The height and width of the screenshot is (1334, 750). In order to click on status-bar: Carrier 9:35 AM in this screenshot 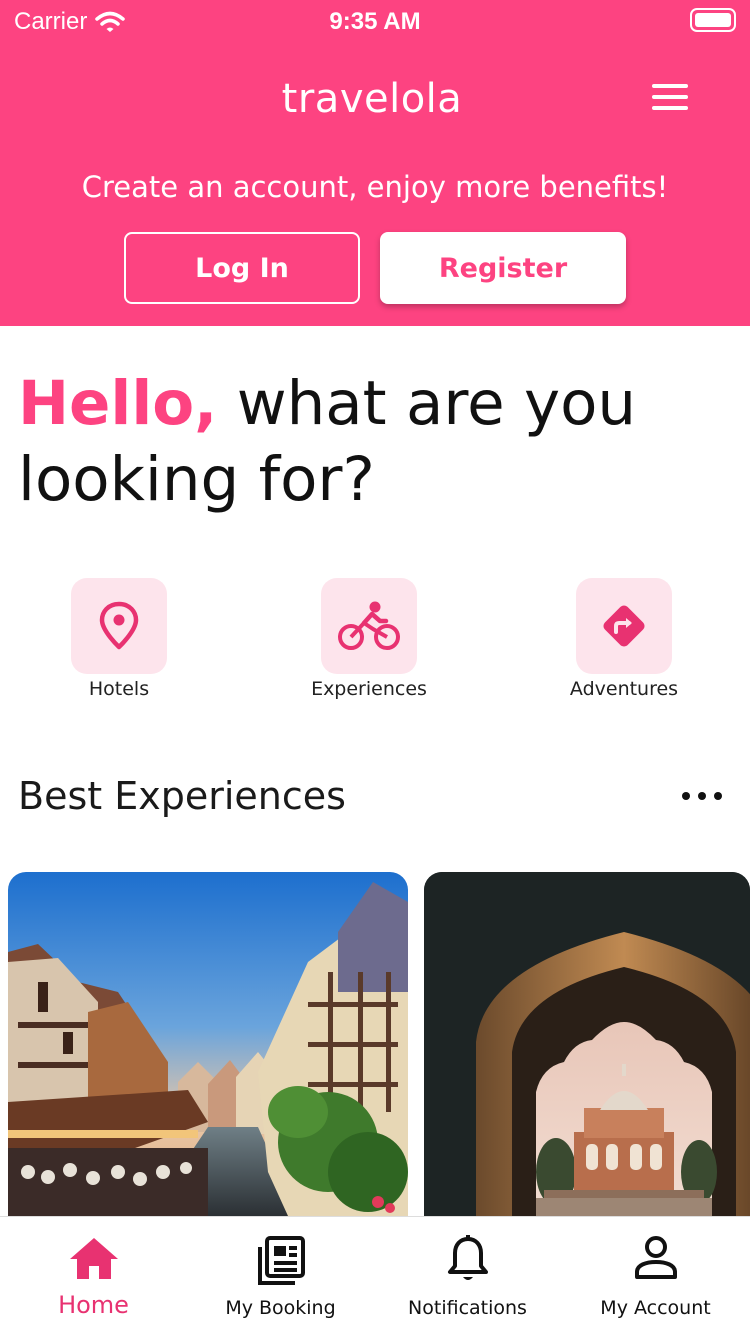, I will do `click(375, 21)`.